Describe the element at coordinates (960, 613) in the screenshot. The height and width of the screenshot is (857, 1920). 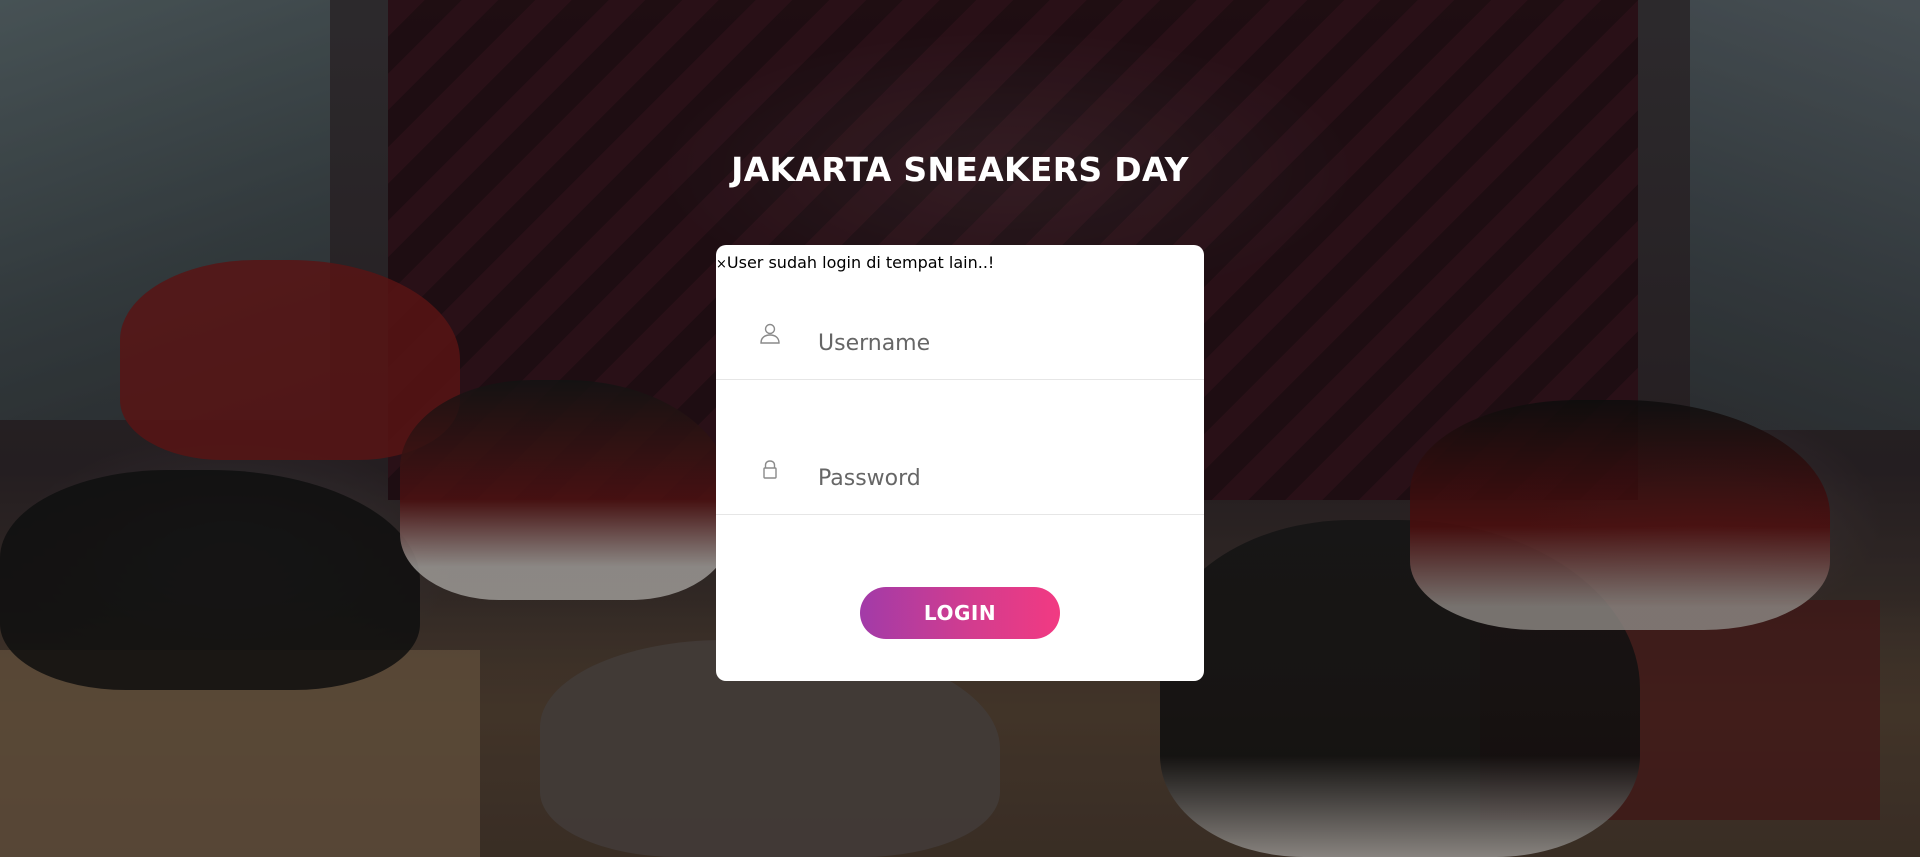
I see `login-button: LOGIN` at that location.